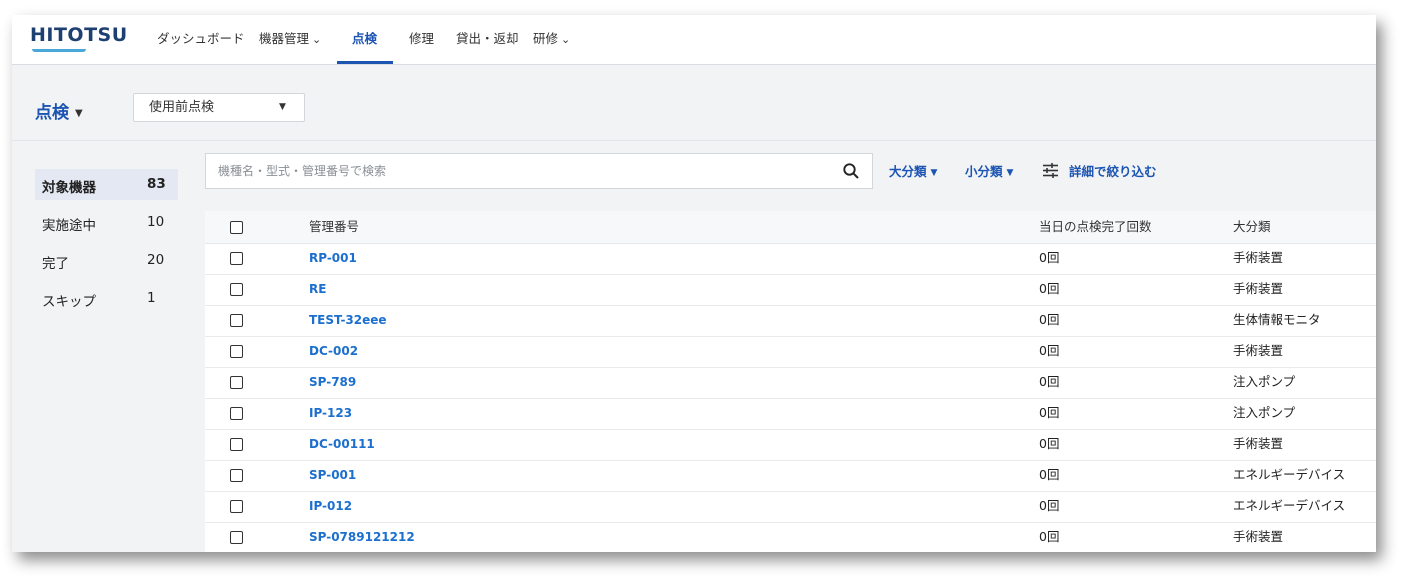 This screenshot has width=1411, height=586. What do you see at coordinates (333, 351) in the screenshot?
I see `equipment-id-link: DC-002` at bounding box center [333, 351].